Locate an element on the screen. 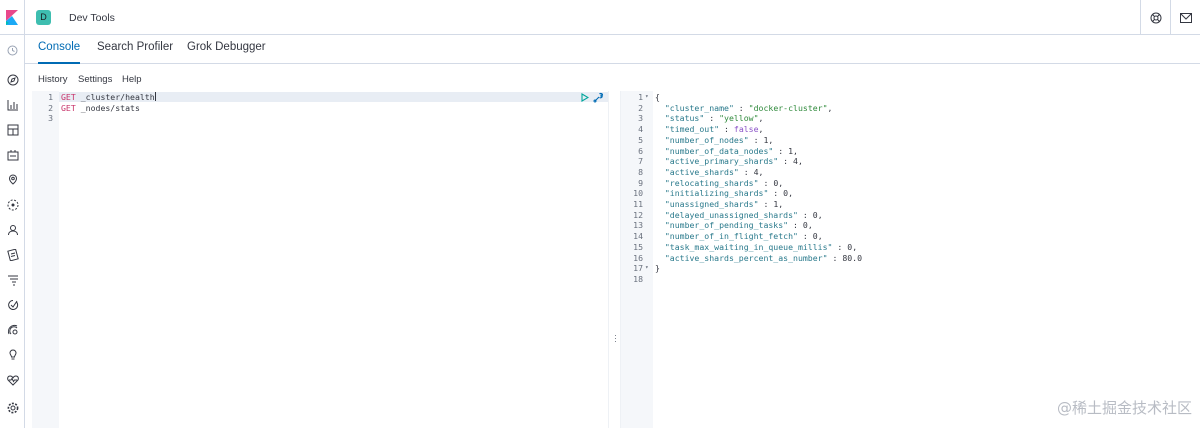 The height and width of the screenshot is (428, 1200). code-line: GET _nodes/stats is located at coordinates (100, 108).